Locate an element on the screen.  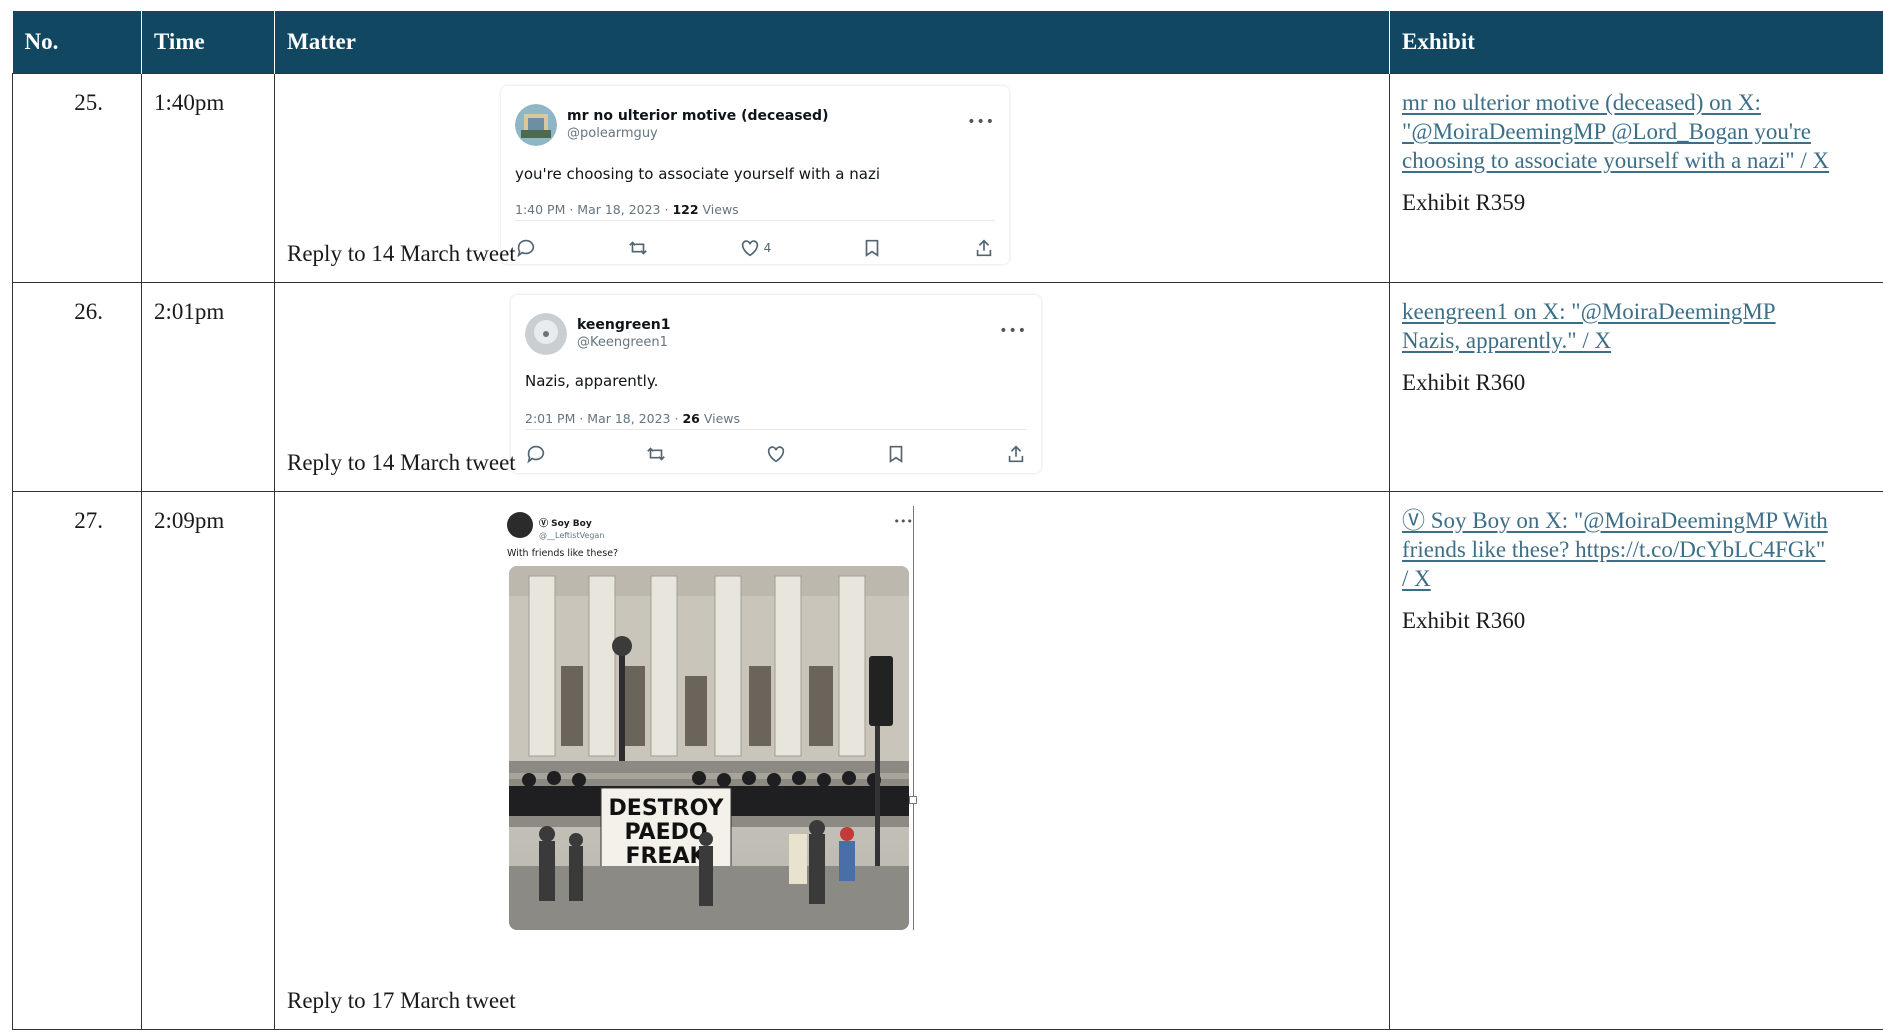
row-number: 26. is located at coordinates (77, 386).